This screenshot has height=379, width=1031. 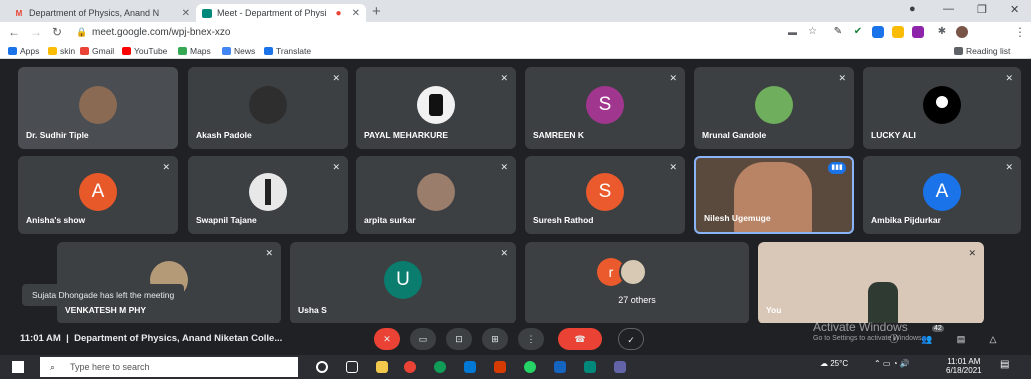 What do you see at coordinates (964, 366) in the screenshot?
I see `clock: 11:01 AM 6/18/2021` at bounding box center [964, 366].